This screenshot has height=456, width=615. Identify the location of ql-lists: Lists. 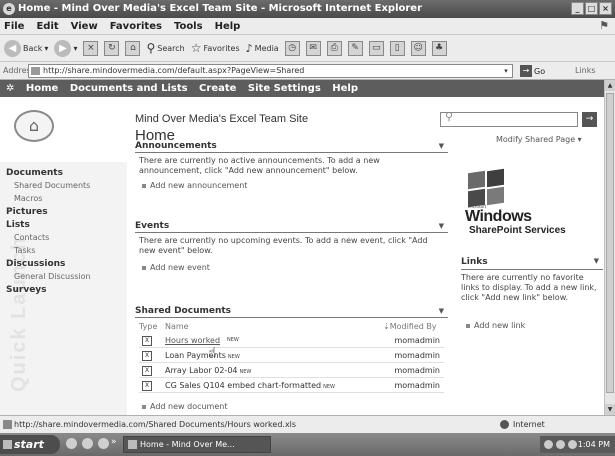
(18, 225).